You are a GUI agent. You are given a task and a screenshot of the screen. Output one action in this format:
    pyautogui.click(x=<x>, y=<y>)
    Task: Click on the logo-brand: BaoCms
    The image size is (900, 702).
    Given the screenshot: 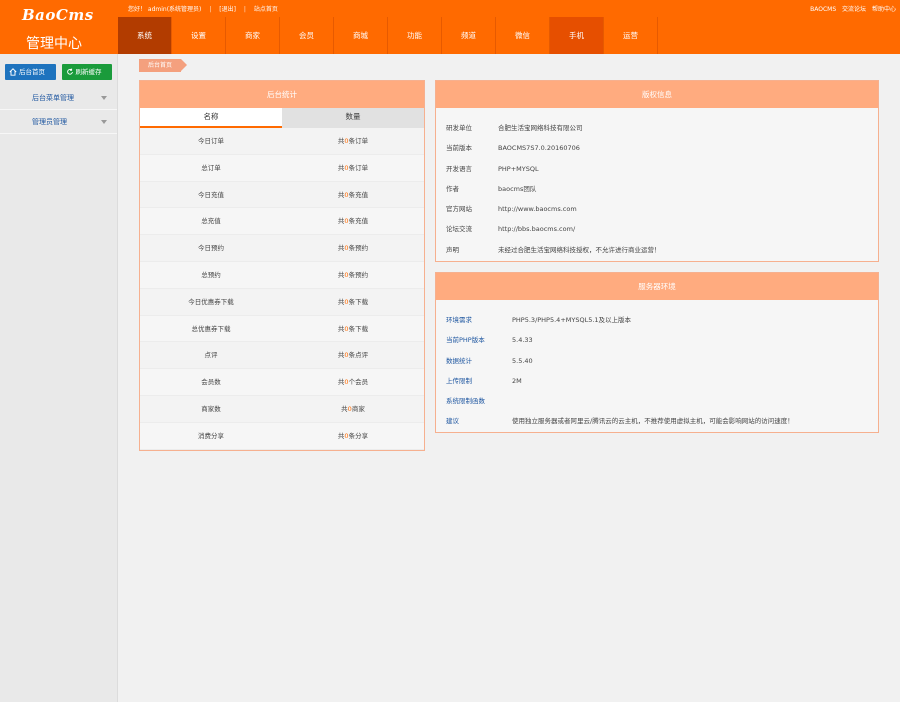 What is the action you would take?
    pyautogui.click(x=58, y=15)
    